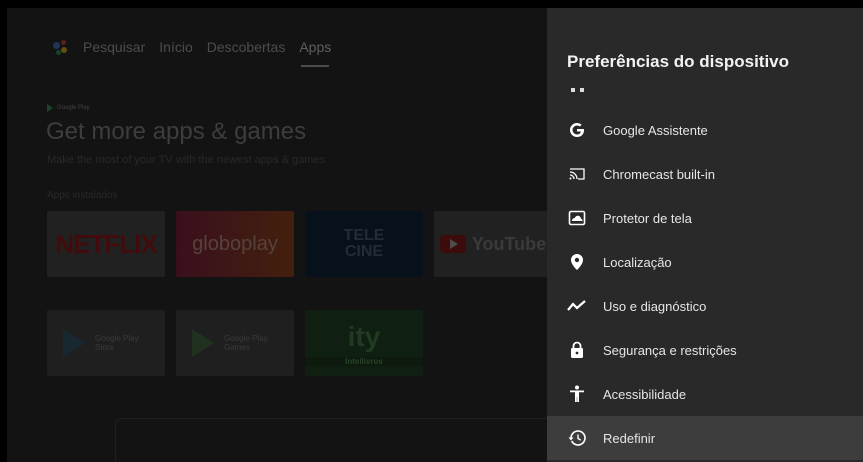 The image size is (863, 462). I want to click on app-tile-play-games: Google Play Games, so click(235, 343).